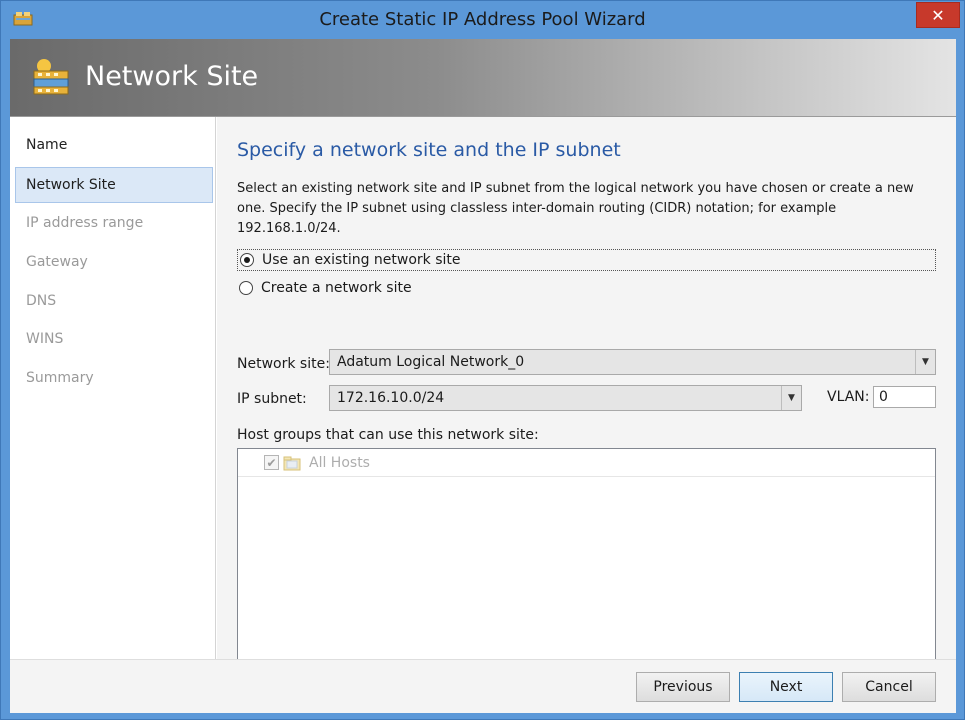 The height and width of the screenshot is (720, 965). I want to click on host-group-label: All Hosts, so click(339, 462).